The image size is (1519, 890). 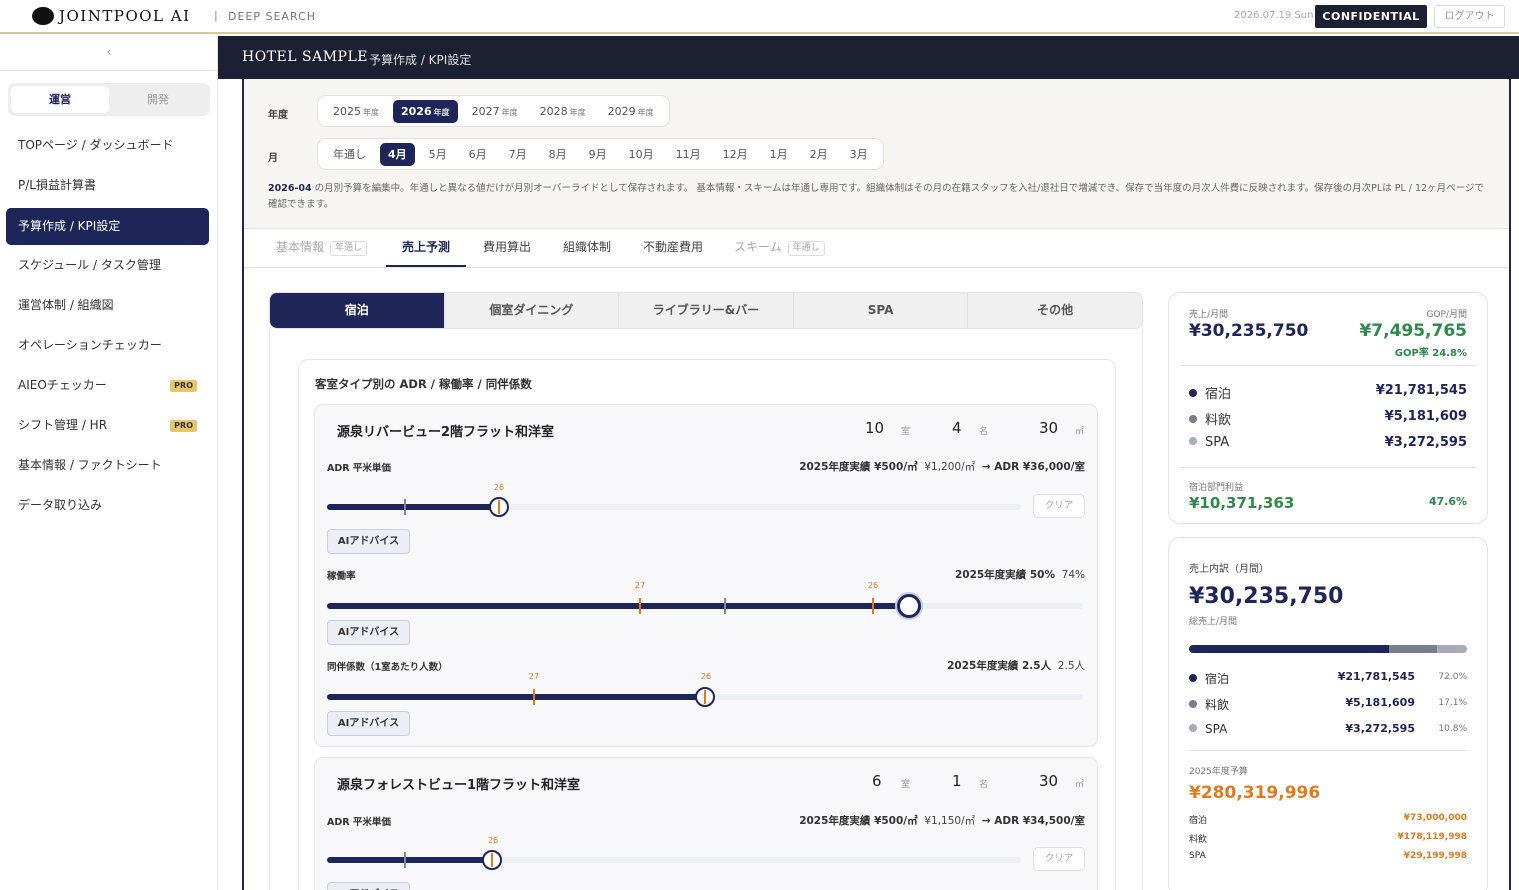 What do you see at coordinates (957, 781) in the screenshot?
I see `guest-capacity: 1` at bounding box center [957, 781].